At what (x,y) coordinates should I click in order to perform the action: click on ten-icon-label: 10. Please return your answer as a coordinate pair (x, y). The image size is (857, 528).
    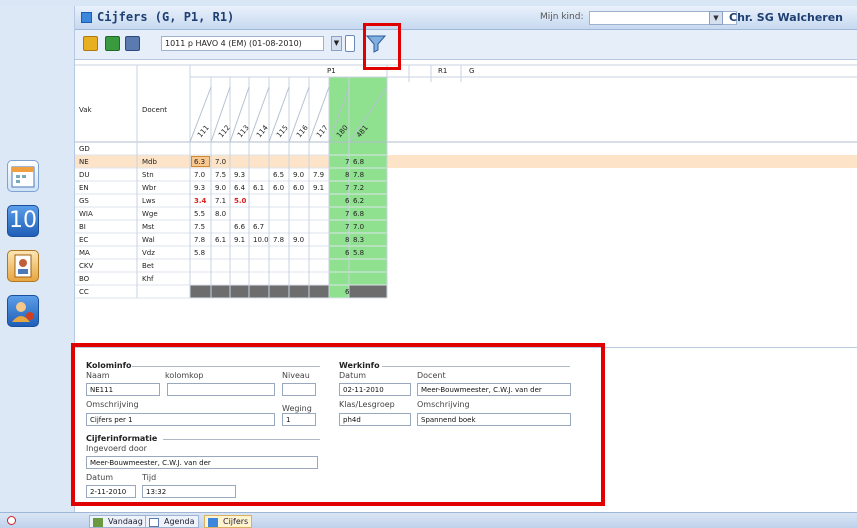
    Looking at the image, I should click on (23, 220).